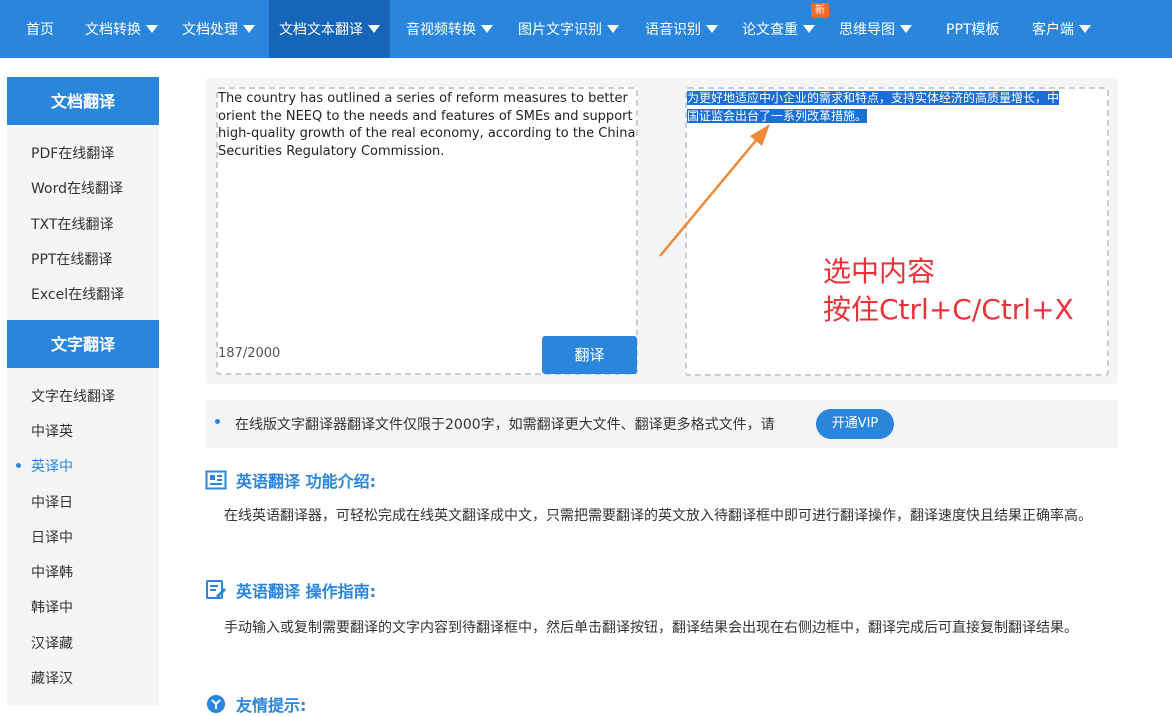 The width and height of the screenshot is (1172, 716). Describe the element at coordinates (72, 224) in the screenshot. I see `sidebar-item-txt: TXT在线翻译` at that location.